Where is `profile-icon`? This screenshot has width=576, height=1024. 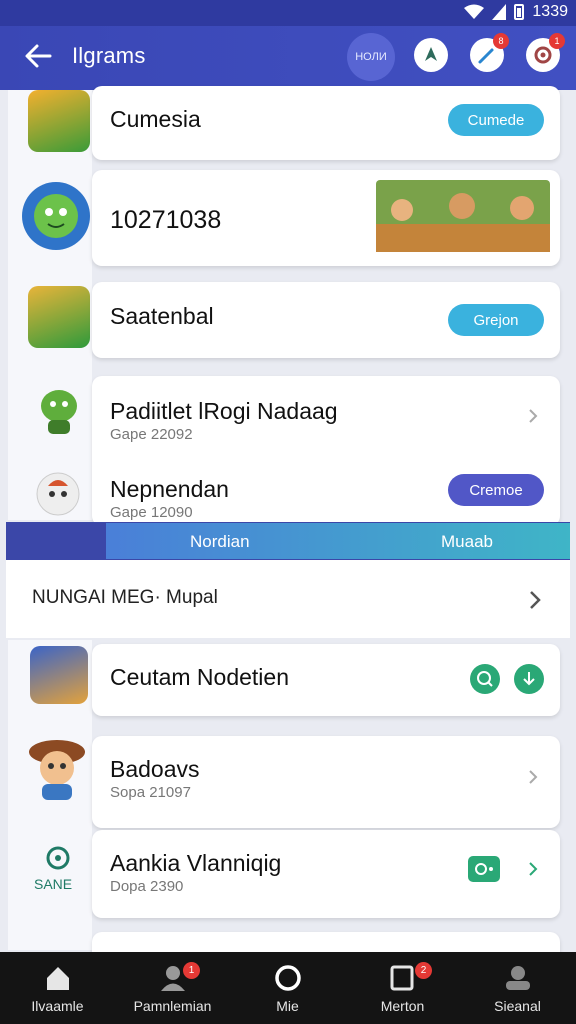
profile-icon is located at coordinates (518, 978).